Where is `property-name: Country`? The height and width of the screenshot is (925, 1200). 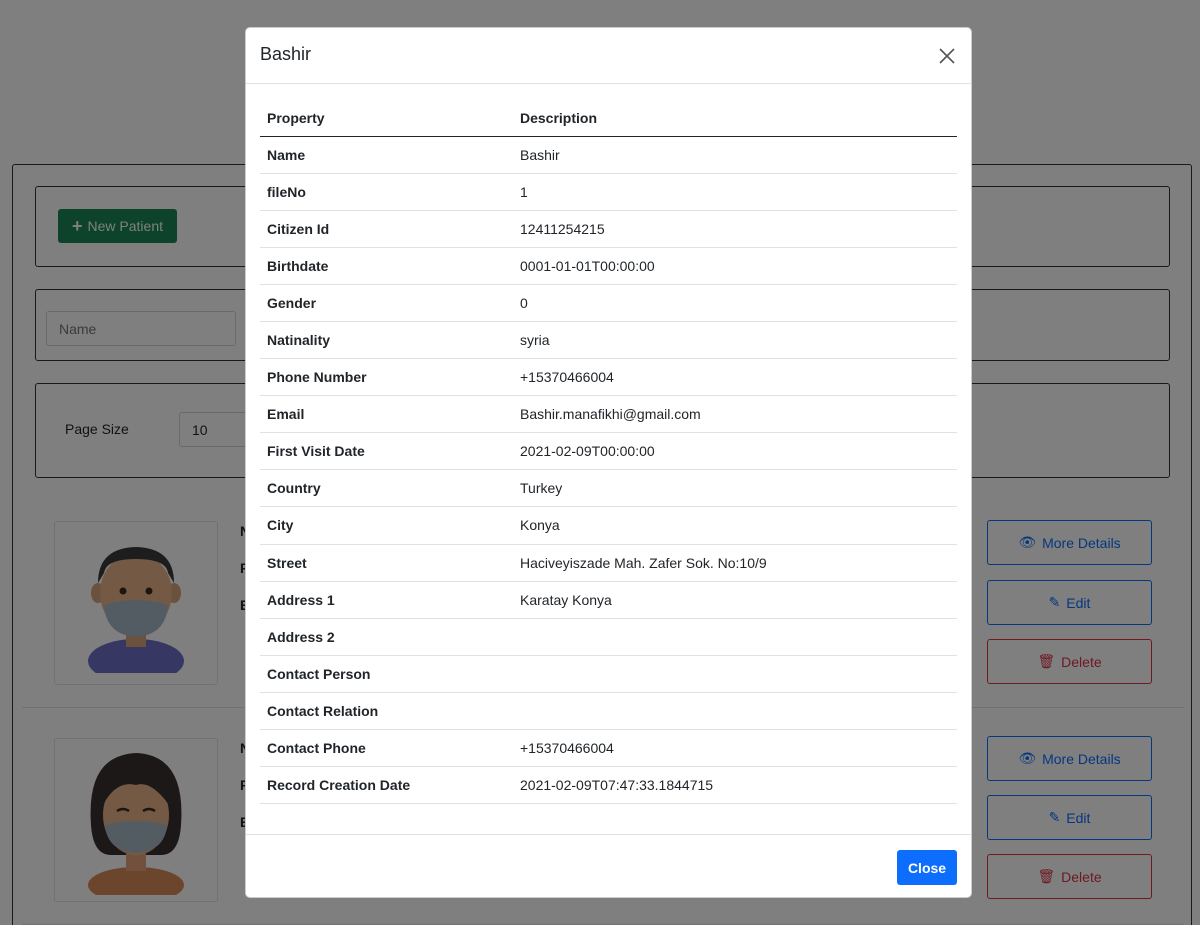 property-name: Country is located at coordinates (386, 488).